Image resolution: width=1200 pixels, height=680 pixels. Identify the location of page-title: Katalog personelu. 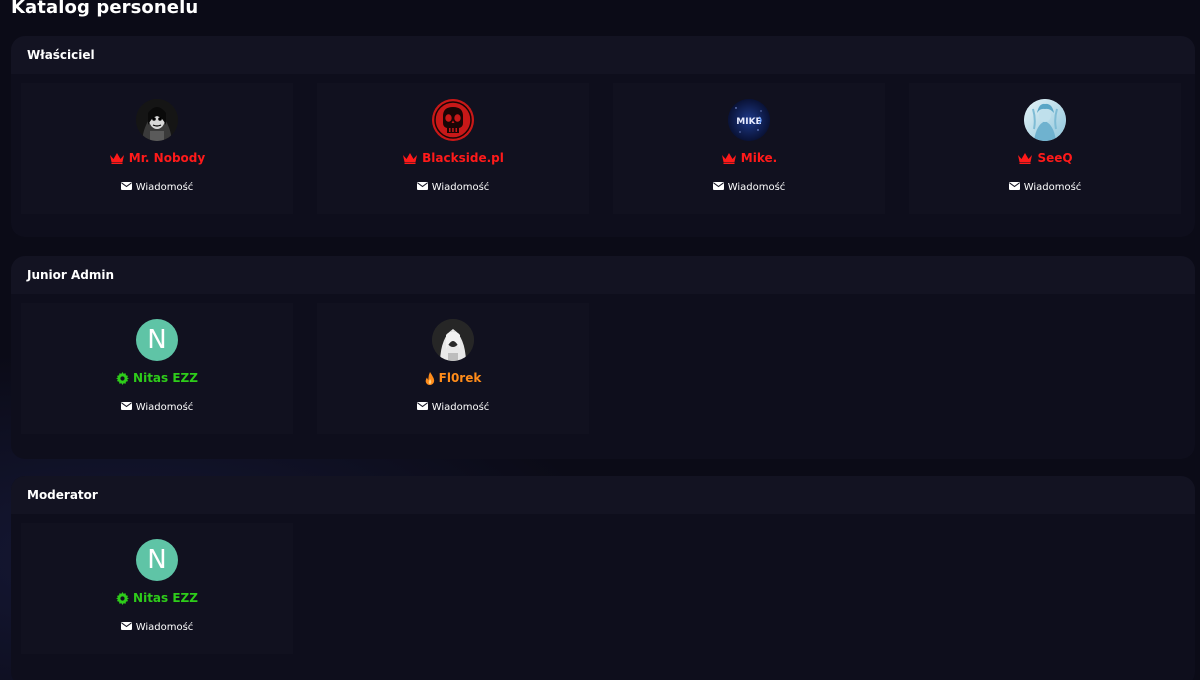
(105, 9).